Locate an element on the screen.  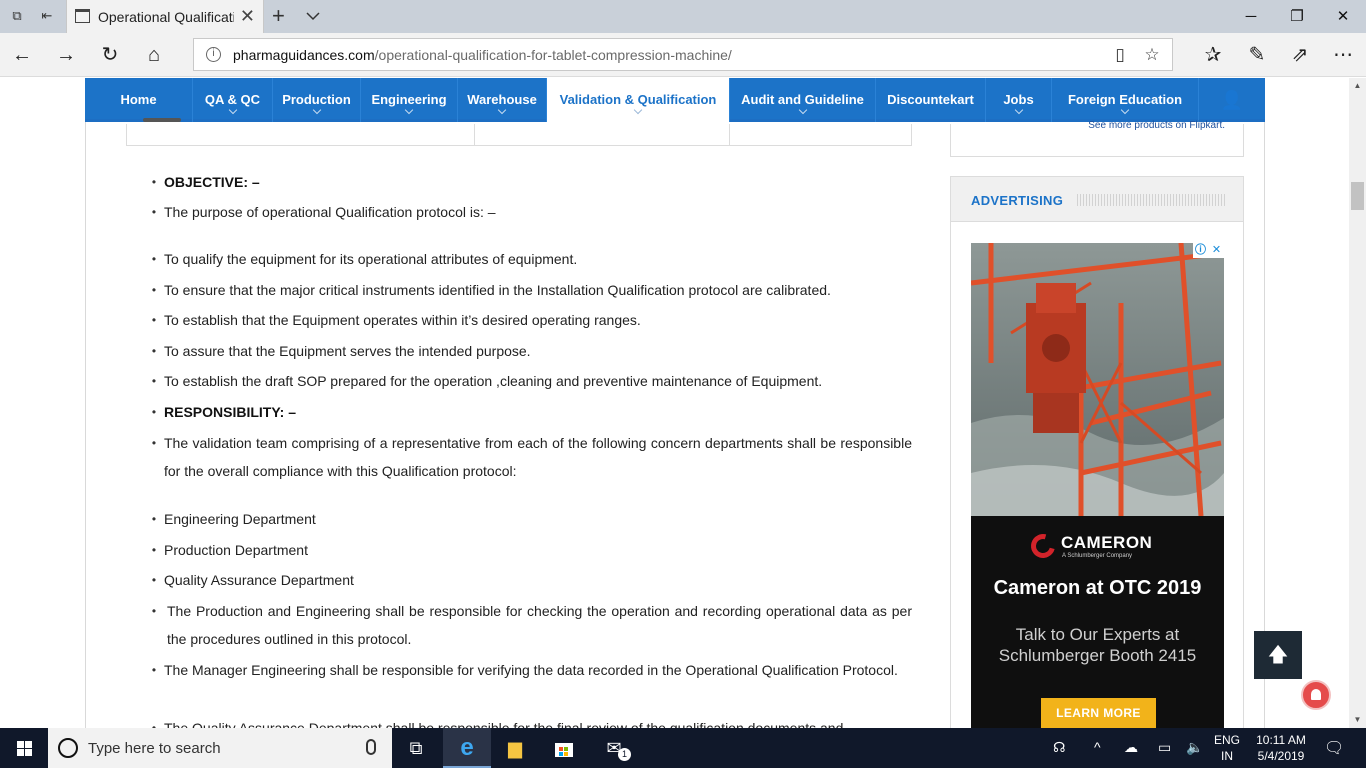
volume-icon: 🔈 is located at coordinates (1194, 747).